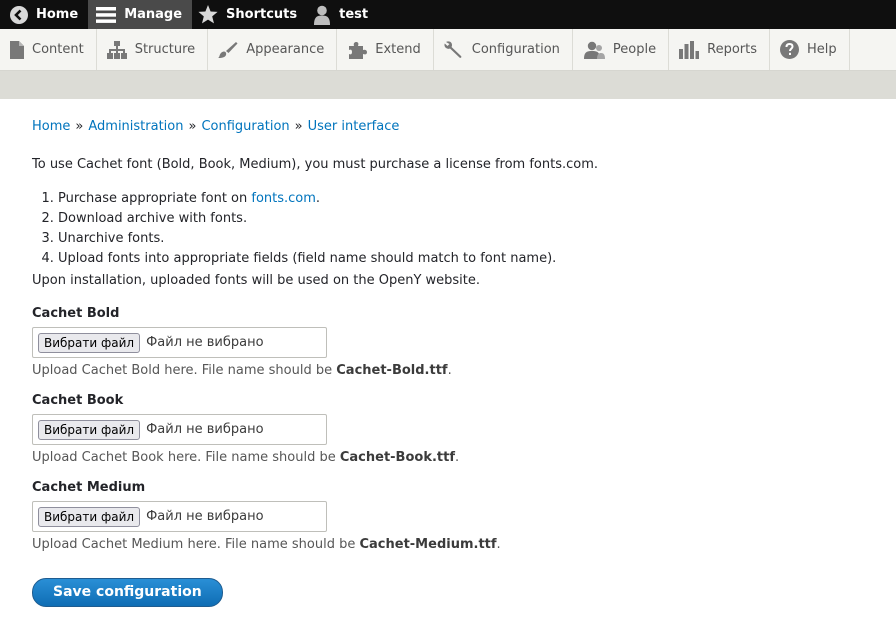 Image resolution: width=896 pixels, height=633 pixels. I want to click on toolbar-shortcuts-label: Shortcuts, so click(262, 14).